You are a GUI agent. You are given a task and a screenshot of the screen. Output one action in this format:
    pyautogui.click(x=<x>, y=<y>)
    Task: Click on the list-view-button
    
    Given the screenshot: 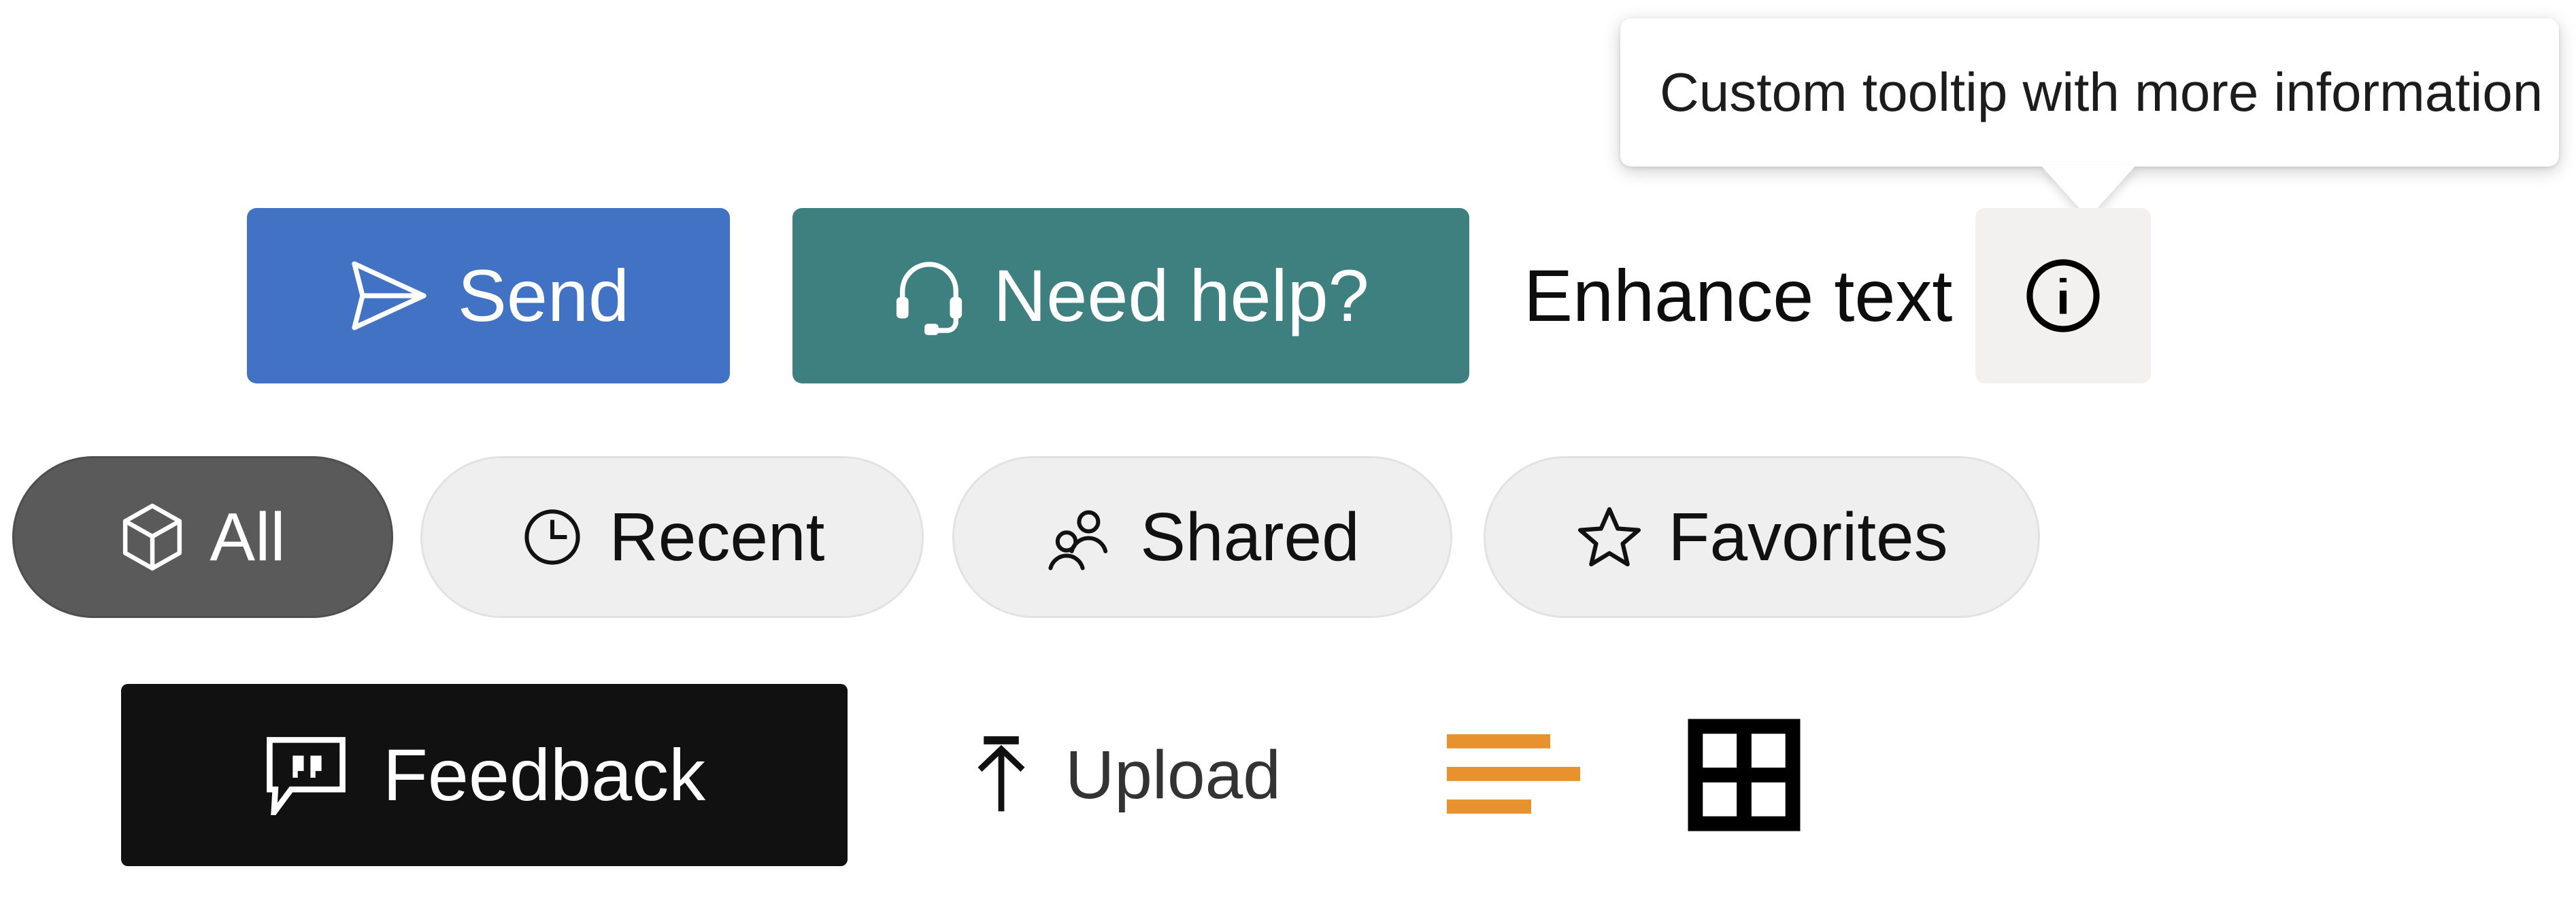 What is the action you would take?
    pyautogui.click(x=1525, y=775)
    